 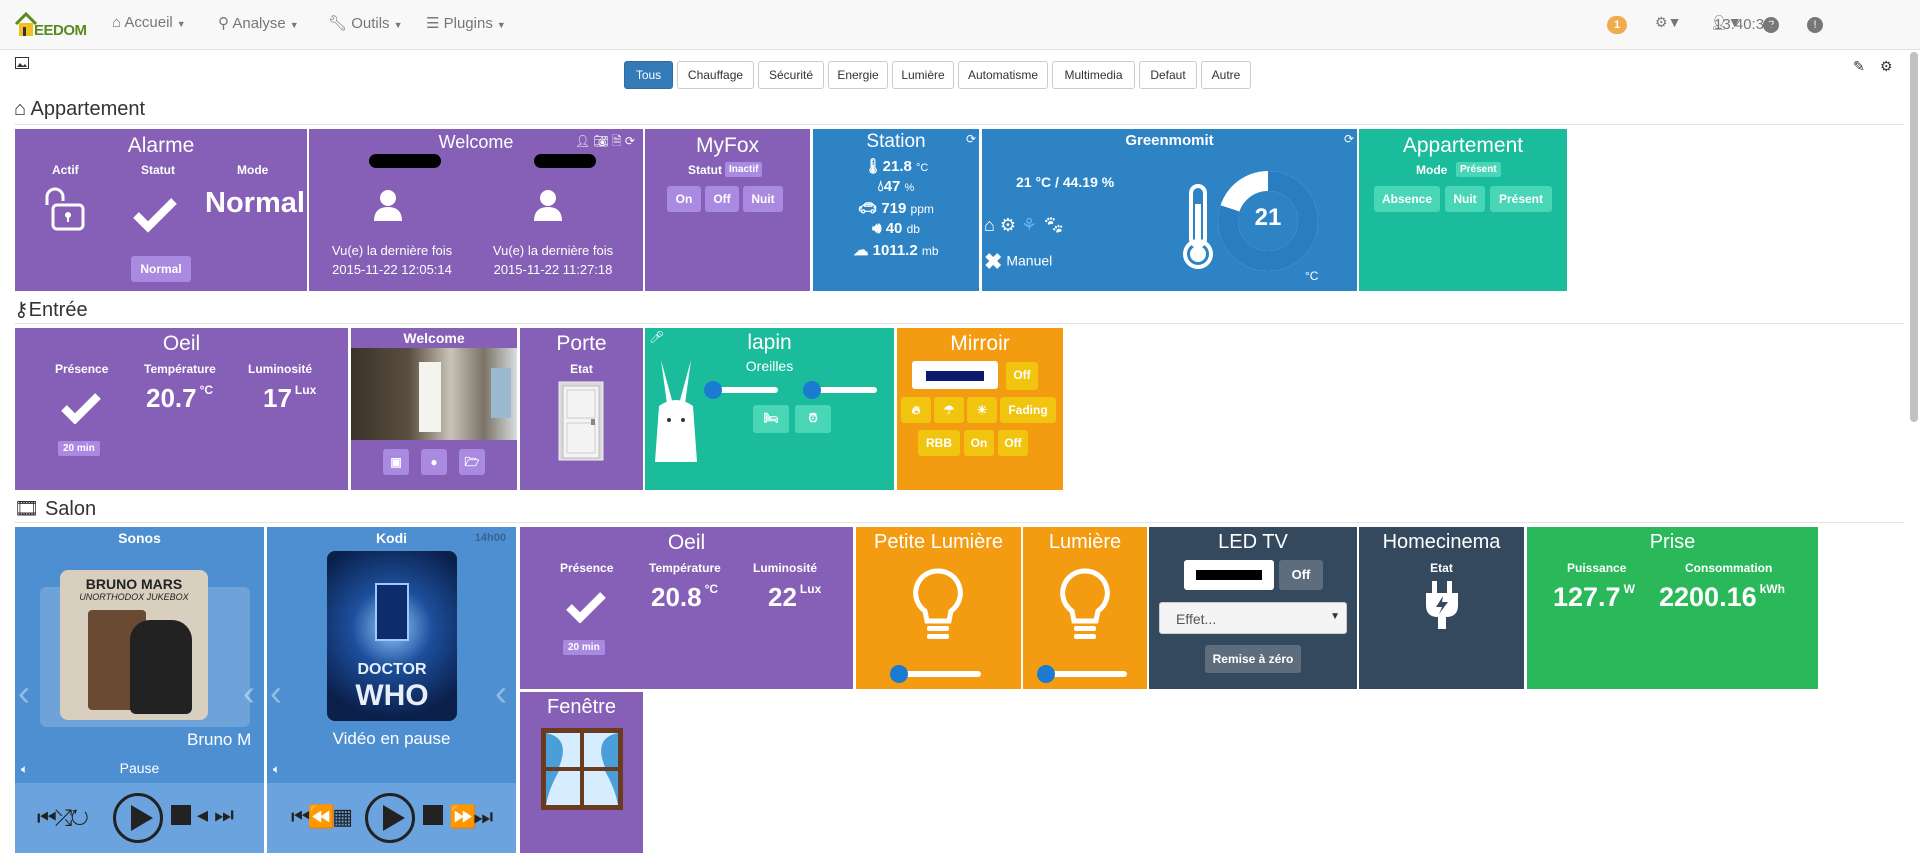 What do you see at coordinates (1003, 75) in the screenshot?
I see `filter-automatisme: Automatisme` at bounding box center [1003, 75].